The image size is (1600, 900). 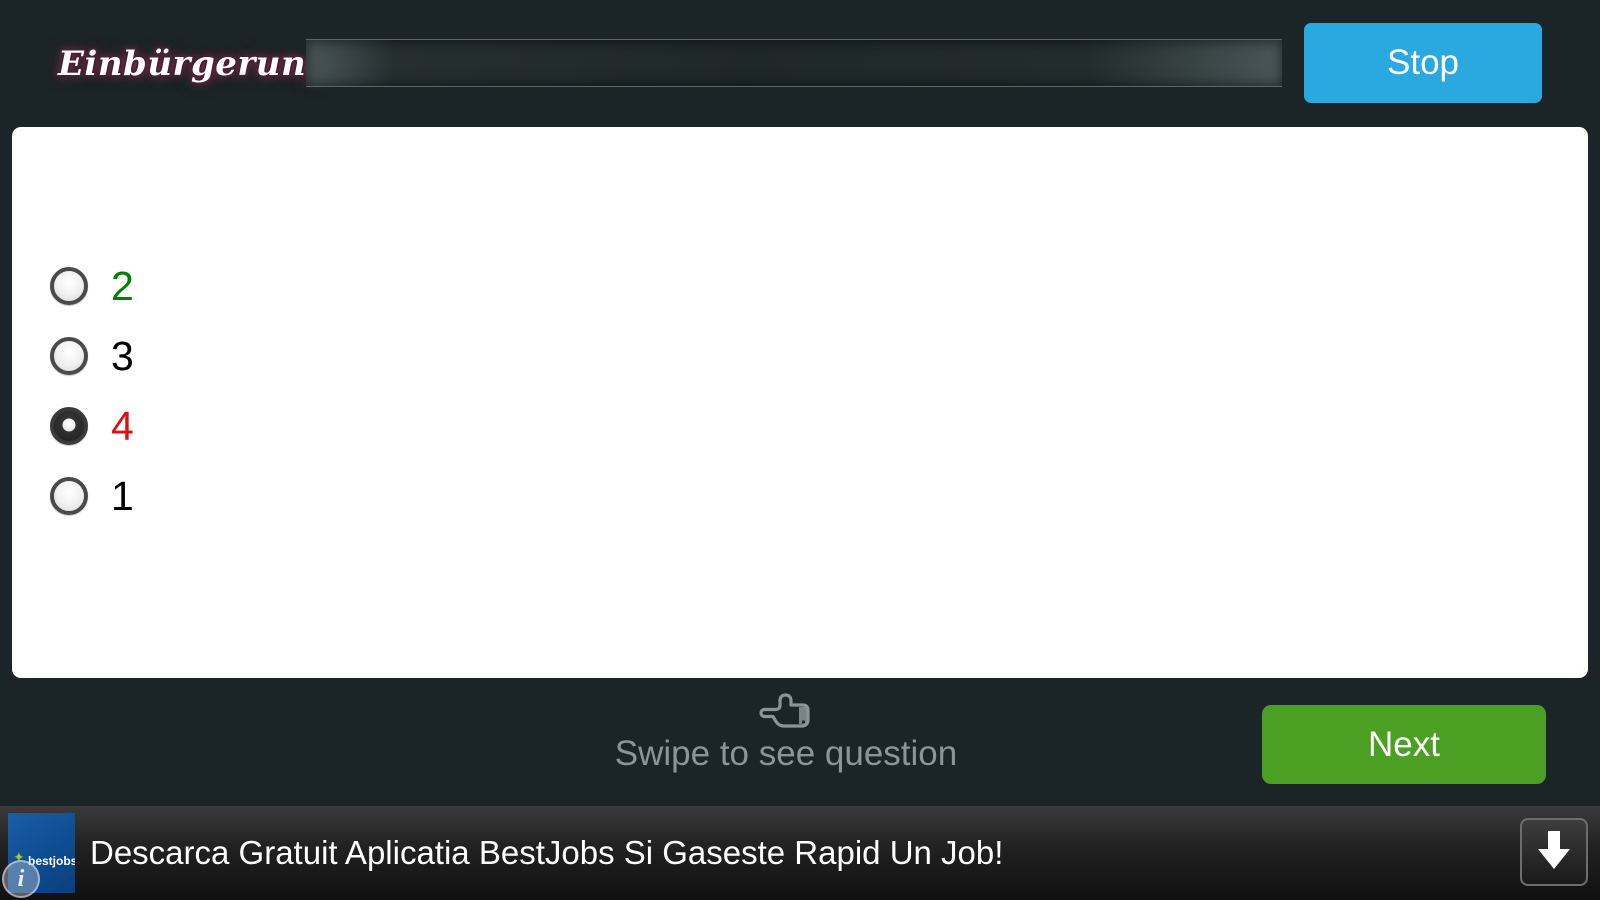 I want to click on app-header: Einbürgerung Stop, so click(x=800, y=61).